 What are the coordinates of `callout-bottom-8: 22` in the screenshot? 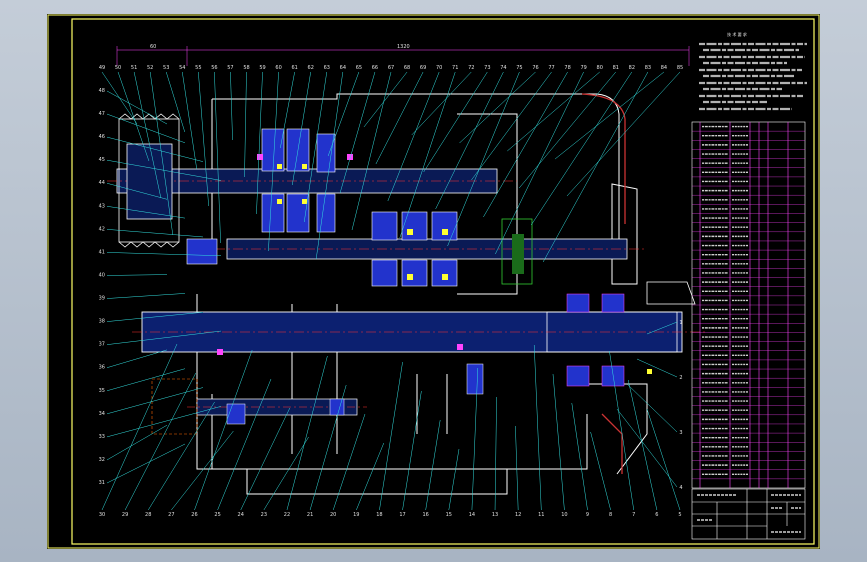 It's located at (287, 515).